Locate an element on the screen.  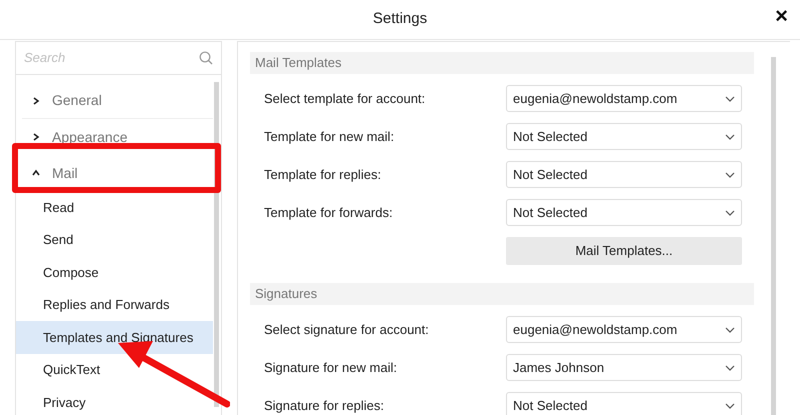
field-label: Template for new mail: is located at coordinates (330, 137).